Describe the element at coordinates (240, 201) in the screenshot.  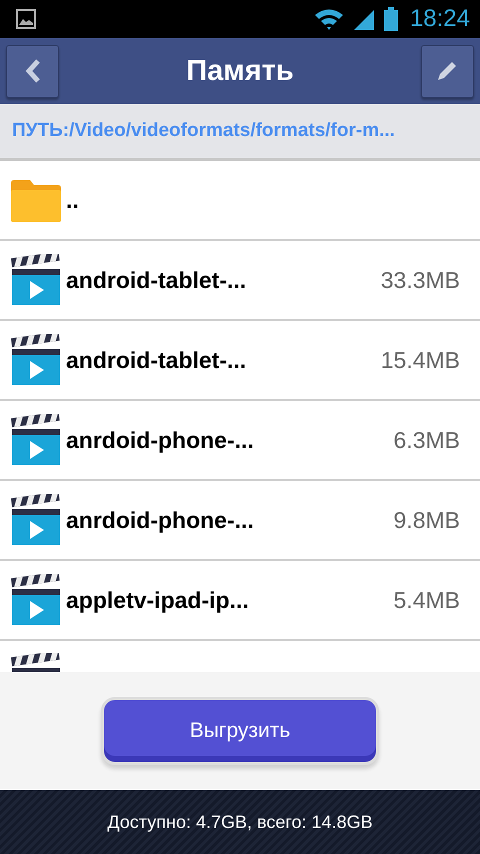
I see `file-row: ..` at that location.